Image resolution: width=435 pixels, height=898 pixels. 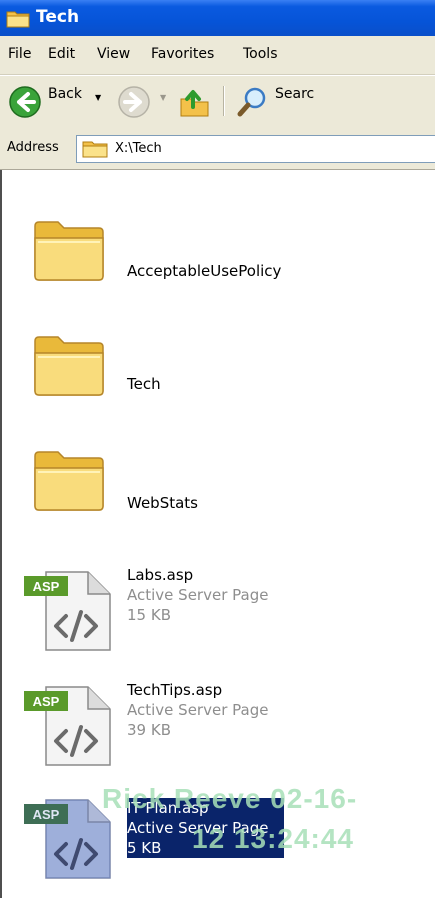 What do you see at coordinates (144, 848) in the screenshot?
I see `file-size: 5 KB` at bounding box center [144, 848].